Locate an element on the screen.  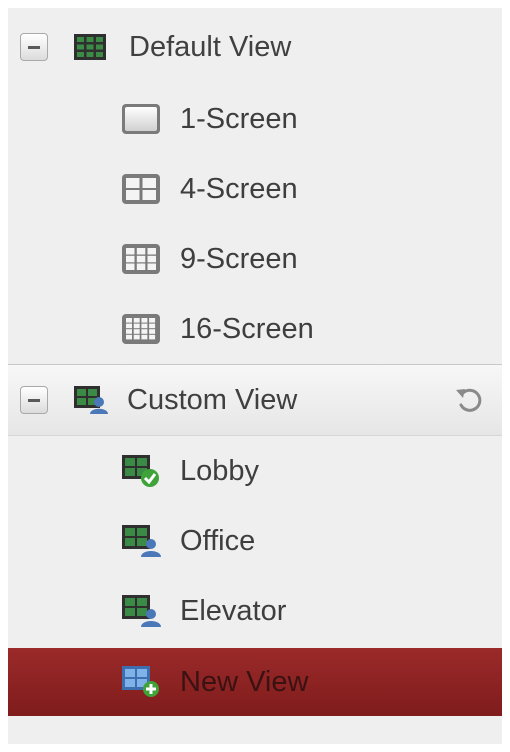
tree-item-office: Office is located at coordinates (255, 541).